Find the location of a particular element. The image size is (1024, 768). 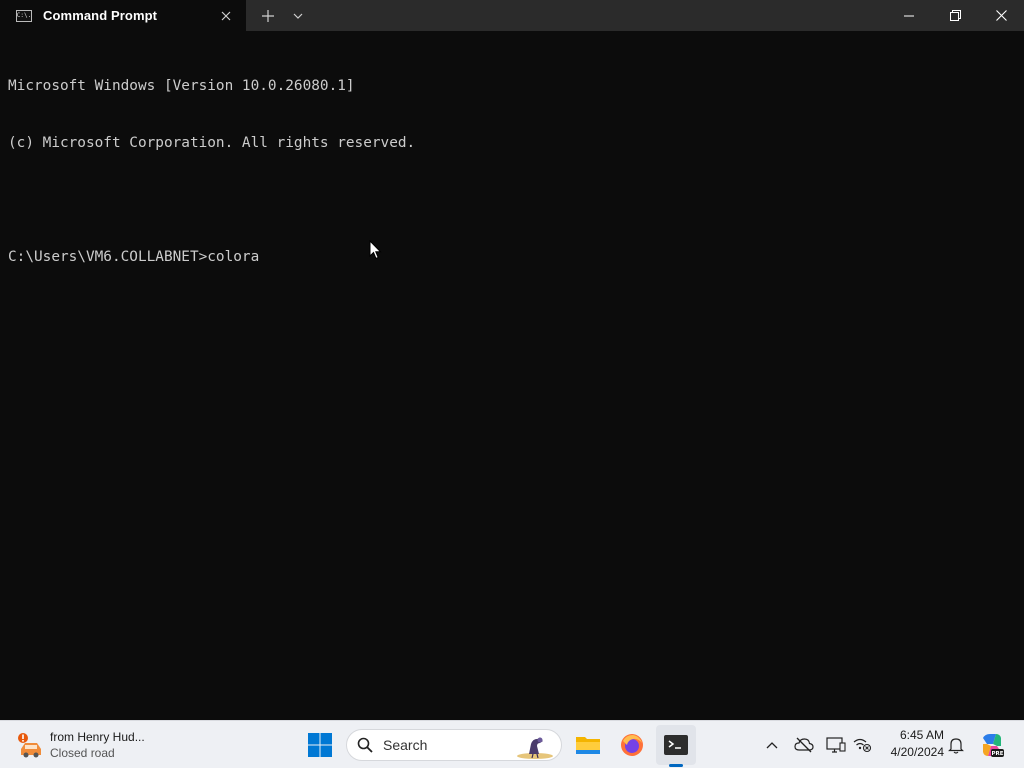

mouse-cursor-icon is located at coordinates (375, 252).